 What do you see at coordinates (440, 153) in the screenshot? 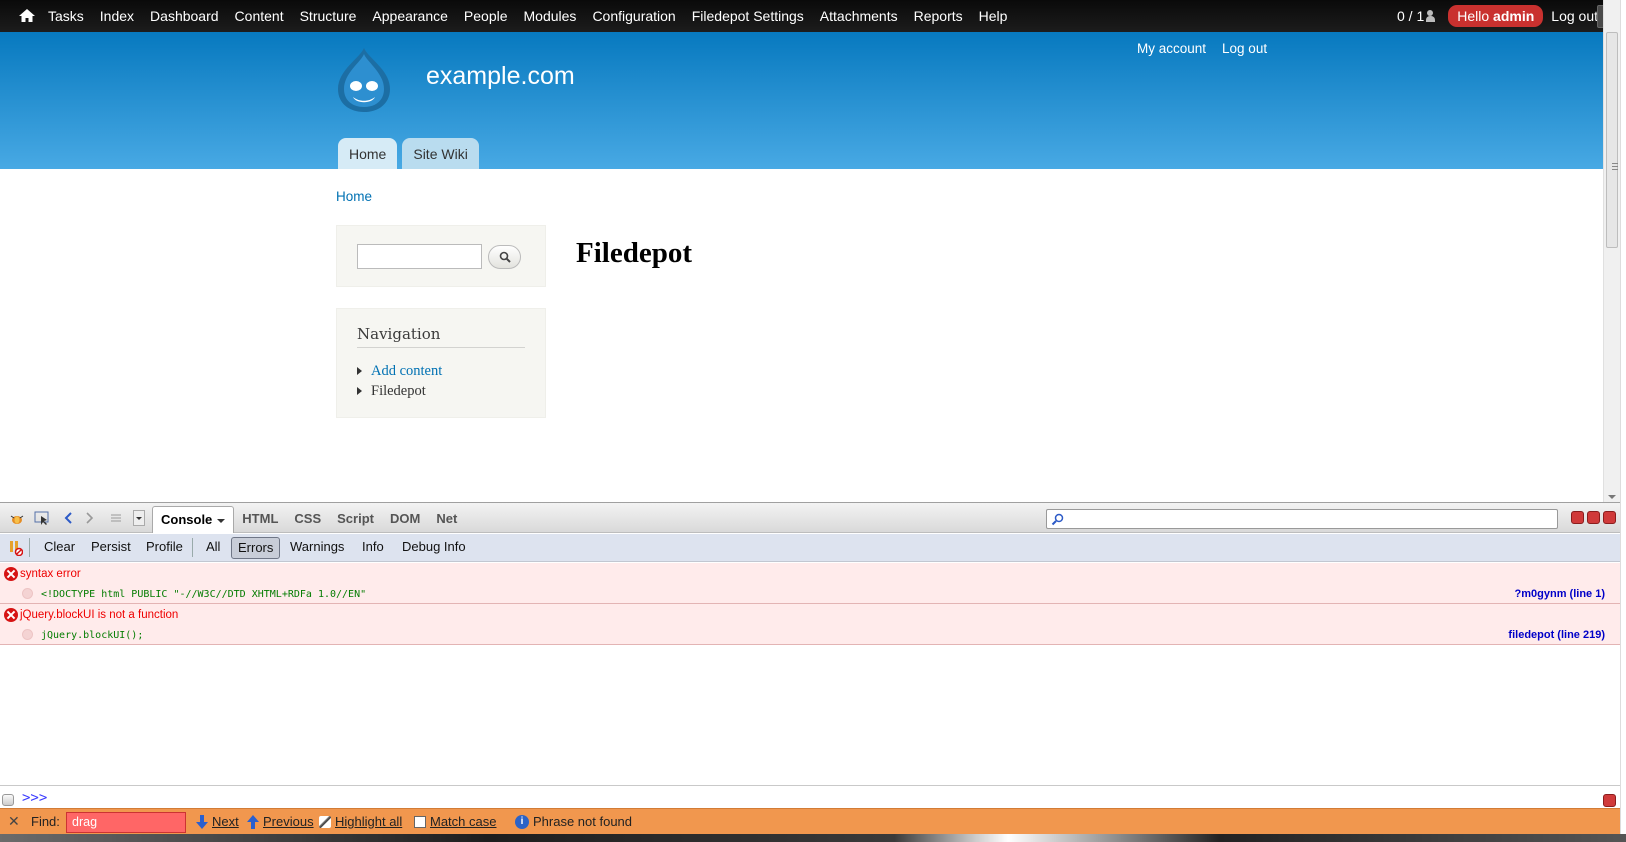
I see `tab-site-wiki: Site Wiki` at bounding box center [440, 153].